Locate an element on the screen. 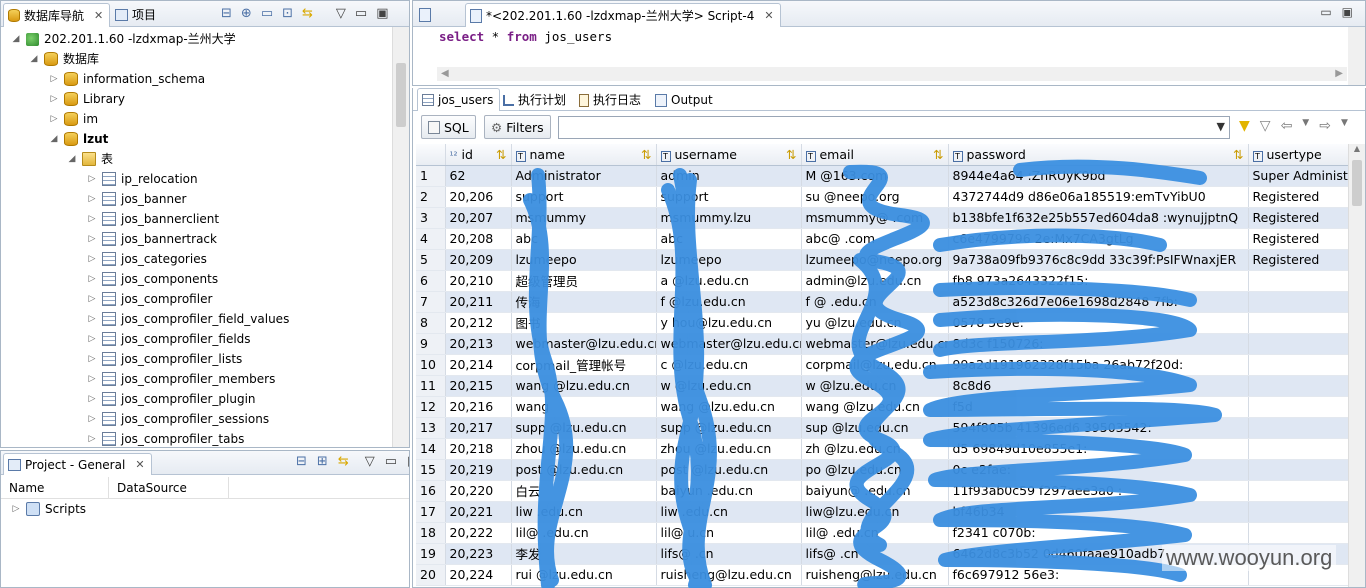 This screenshot has width=1366, height=588. tree-table-item: ▷ jos_comprofiler_fields is located at coordinates (169, 339).